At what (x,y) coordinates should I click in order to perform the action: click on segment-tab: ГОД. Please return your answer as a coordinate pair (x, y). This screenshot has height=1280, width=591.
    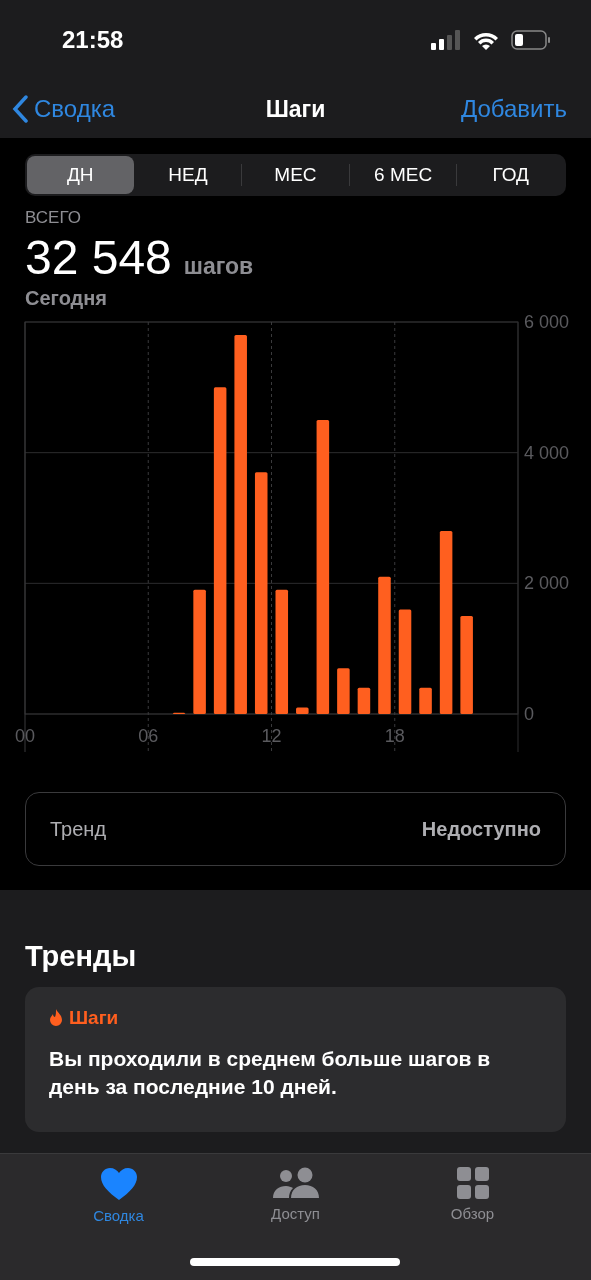
    Looking at the image, I should click on (510, 175).